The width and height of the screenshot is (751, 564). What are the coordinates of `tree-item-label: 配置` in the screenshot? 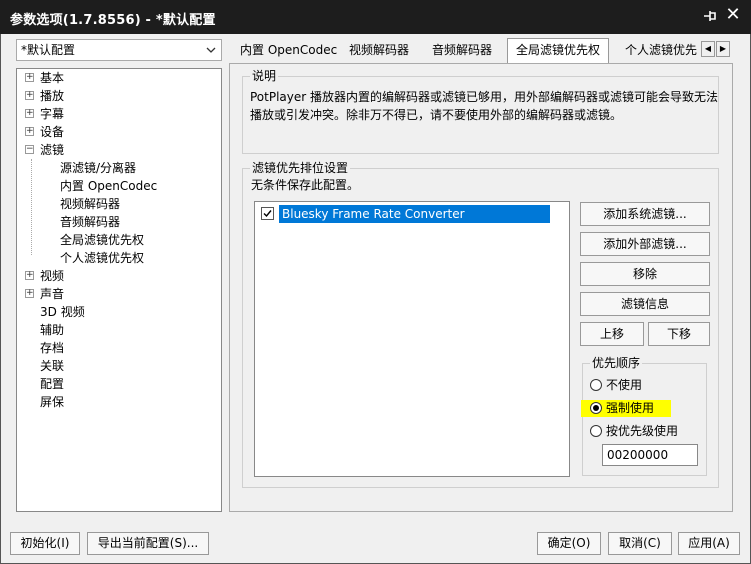 It's located at (52, 384).